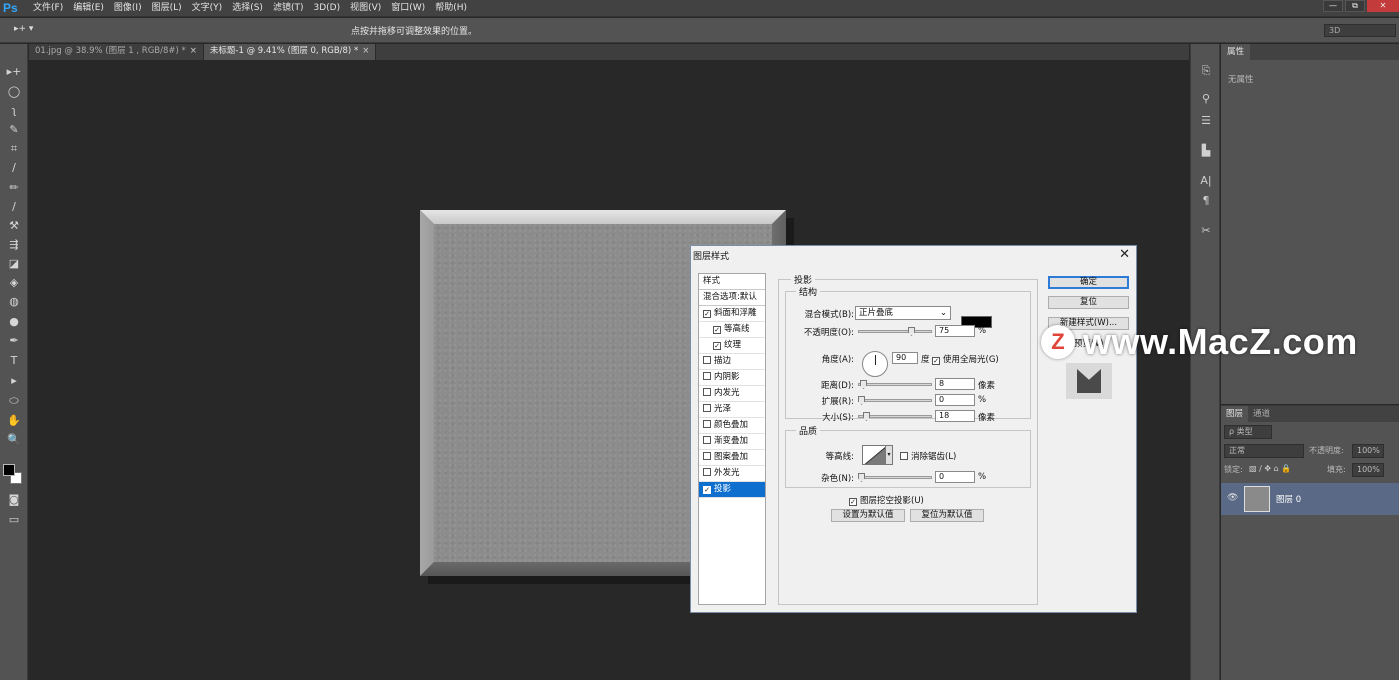 This screenshot has width=1399, height=680. What do you see at coordinates (288, 8) in the screenshot?
I see `menu-filter: 滤镜(T)` at bounding box center [288, 8].